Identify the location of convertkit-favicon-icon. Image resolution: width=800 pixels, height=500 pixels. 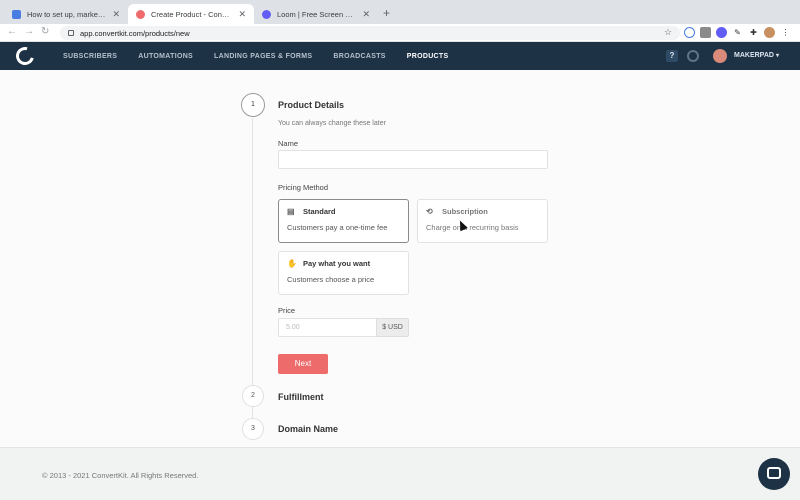
(140, 14).